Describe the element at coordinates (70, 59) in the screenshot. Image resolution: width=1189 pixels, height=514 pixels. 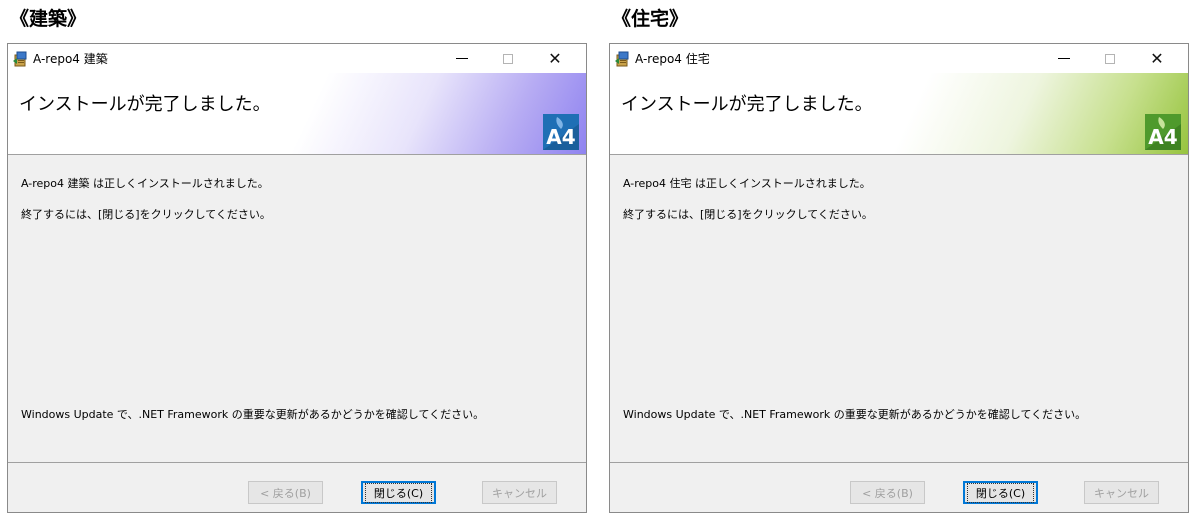
I see `window-title: A-repo4 建築` at that location.